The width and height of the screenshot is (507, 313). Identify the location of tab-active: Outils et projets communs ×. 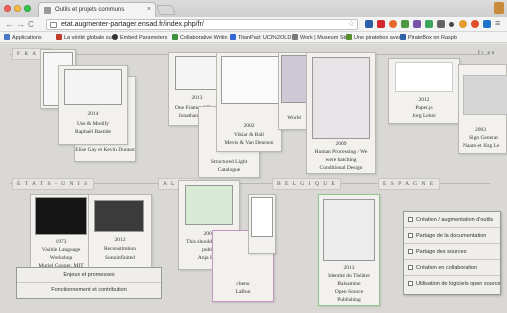
(97, 9).